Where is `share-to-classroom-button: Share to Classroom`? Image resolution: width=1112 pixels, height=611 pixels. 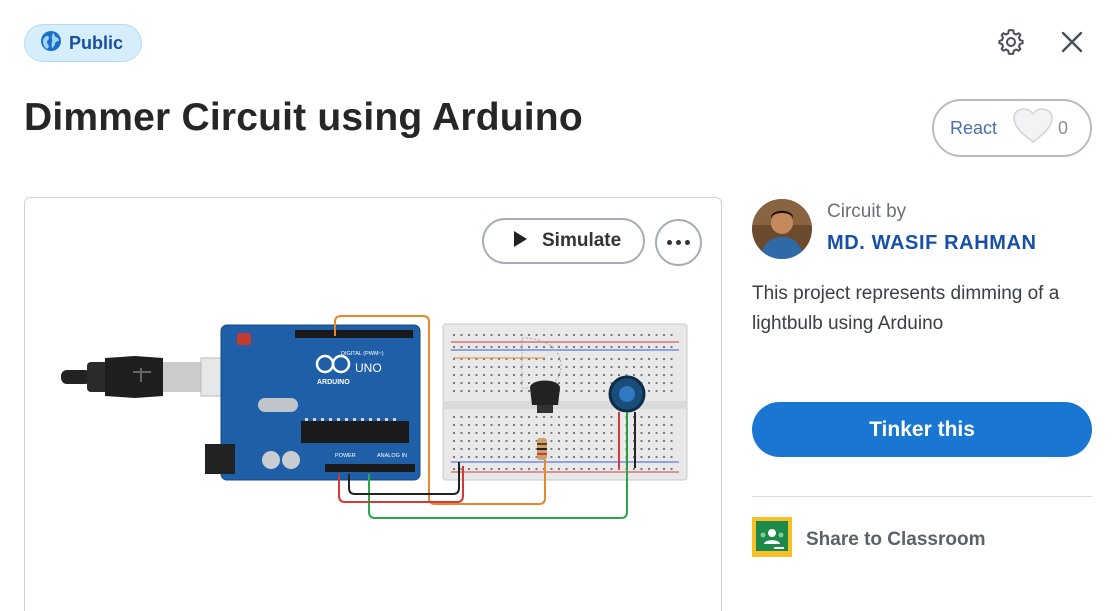 share-to-classroom-button: Share to Classroom is located at coordinates (869, 539).